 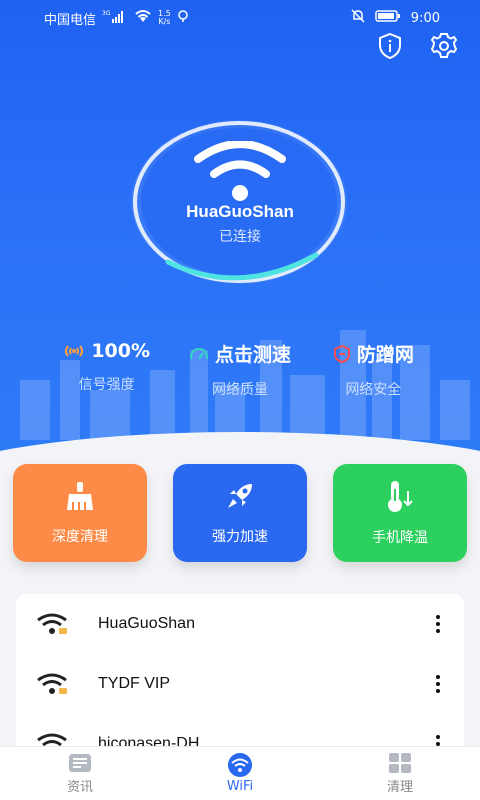 I want to click on deep-clean-button: 深度清理, so click(x=80, y=513).